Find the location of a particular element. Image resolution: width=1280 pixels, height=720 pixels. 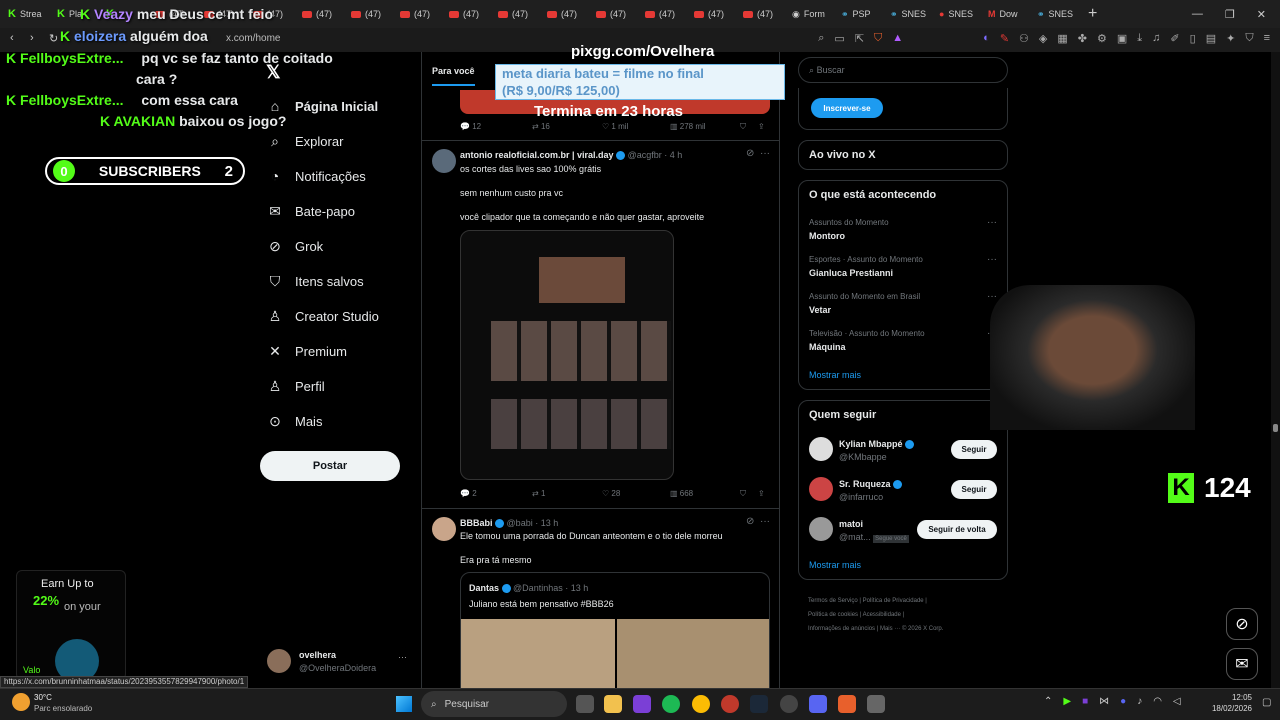

views-button: ▥ 278 mil is located at coordinates (705, 127).